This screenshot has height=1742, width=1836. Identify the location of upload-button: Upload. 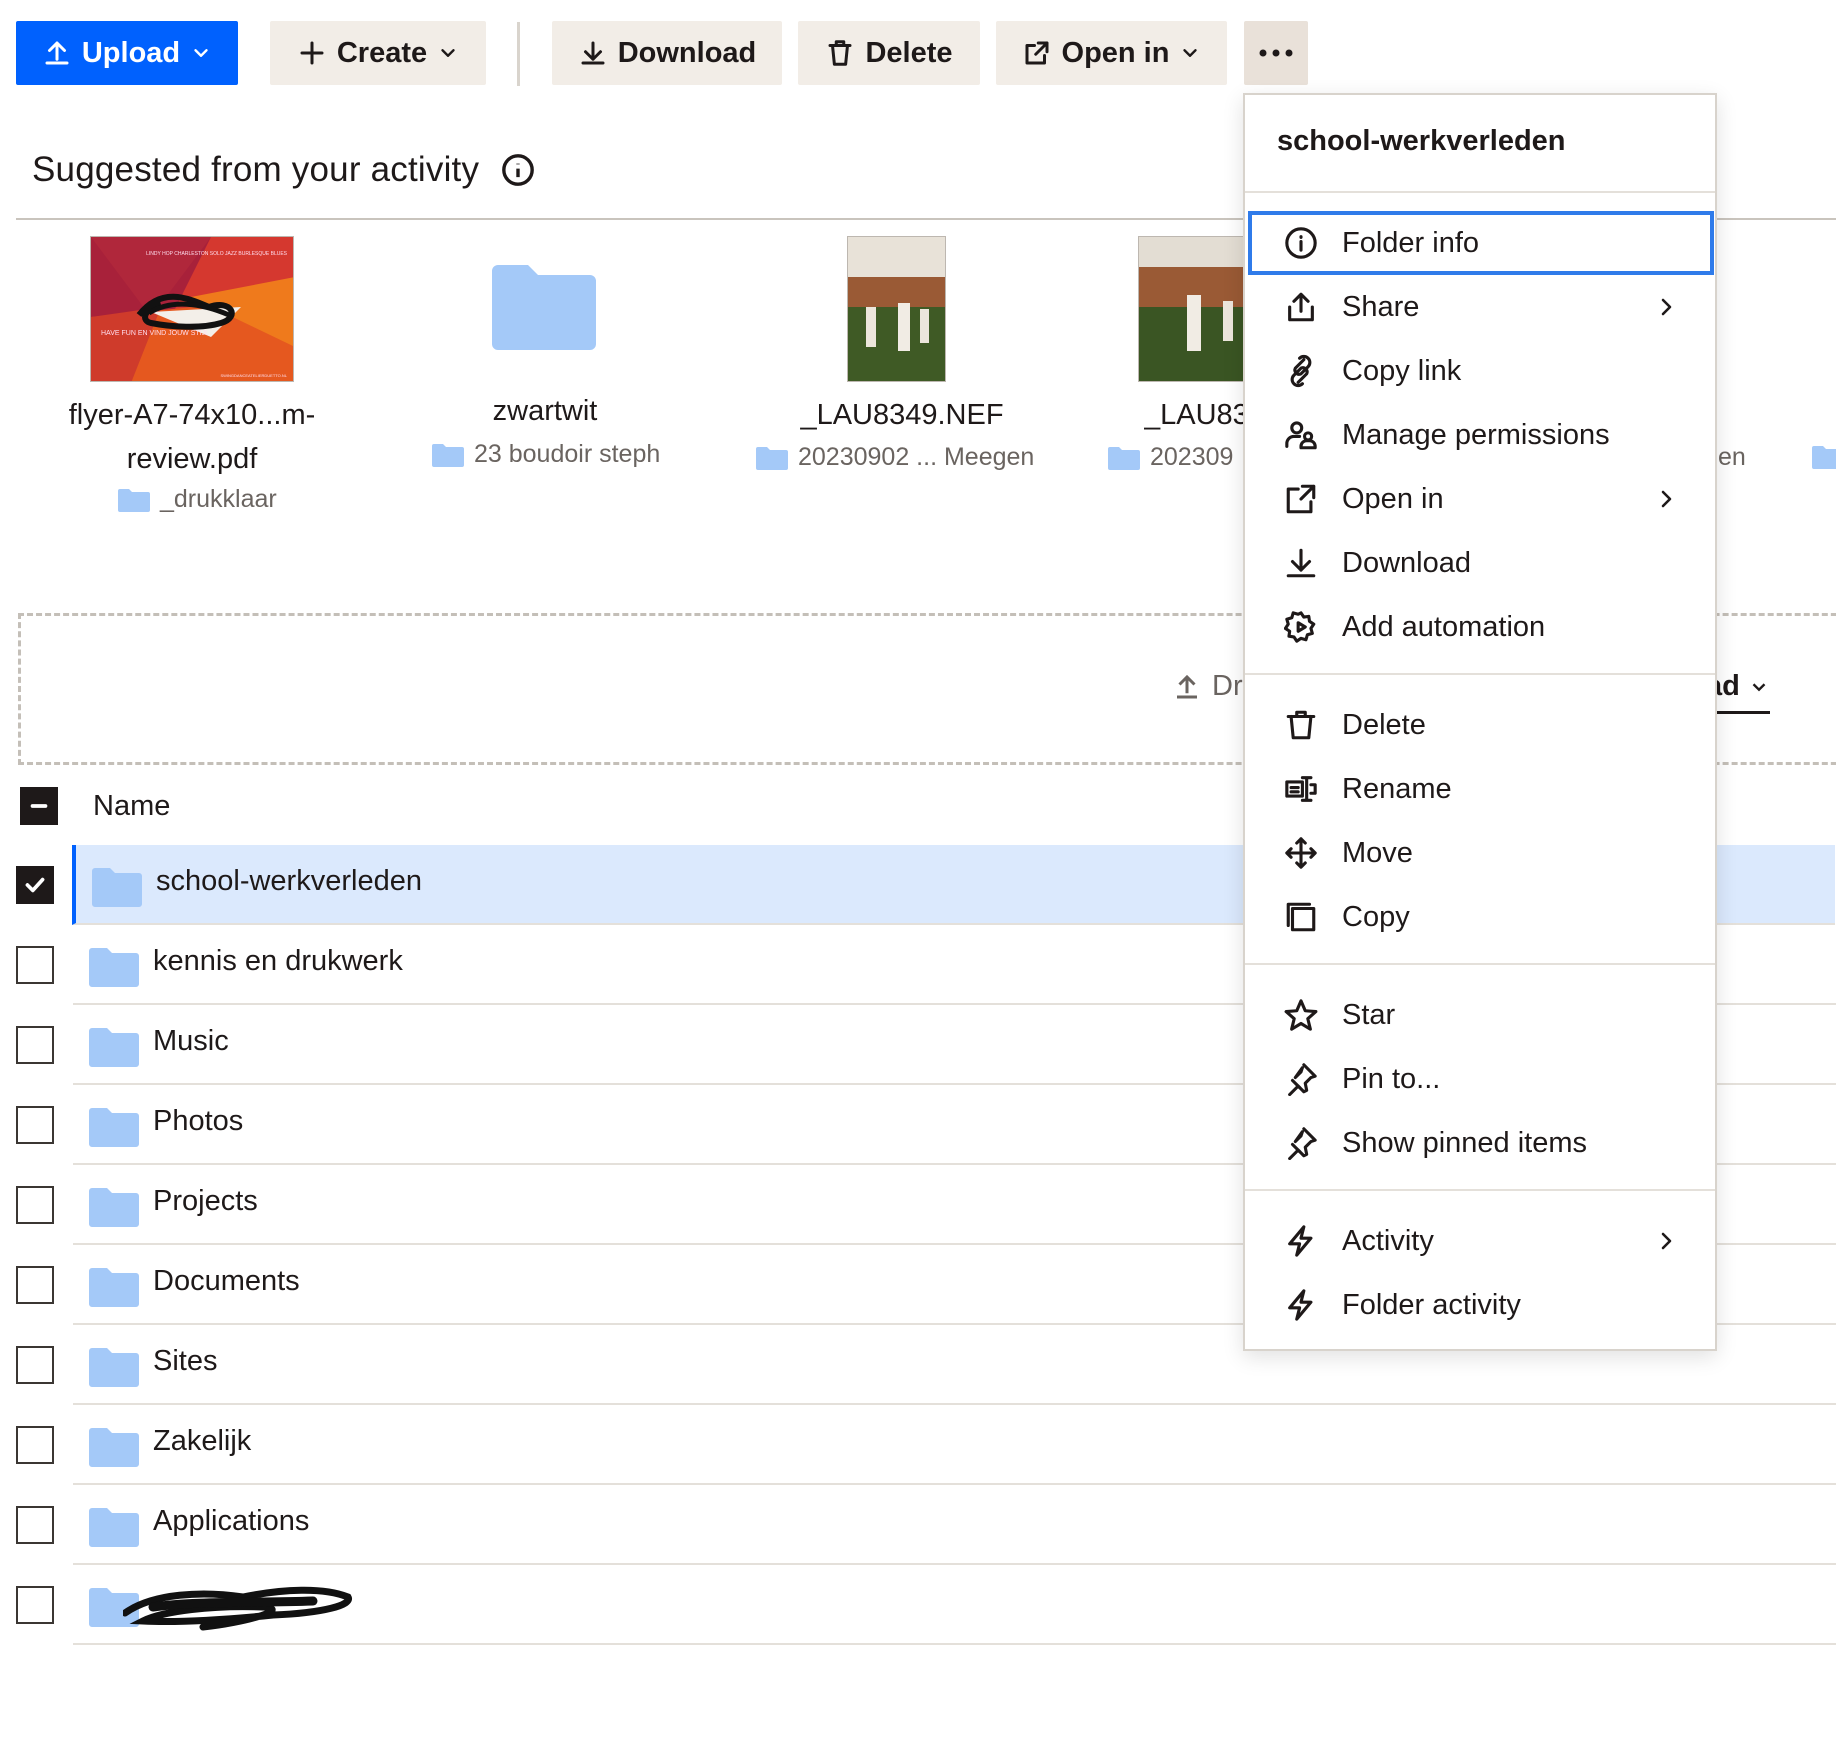
(127, 53).